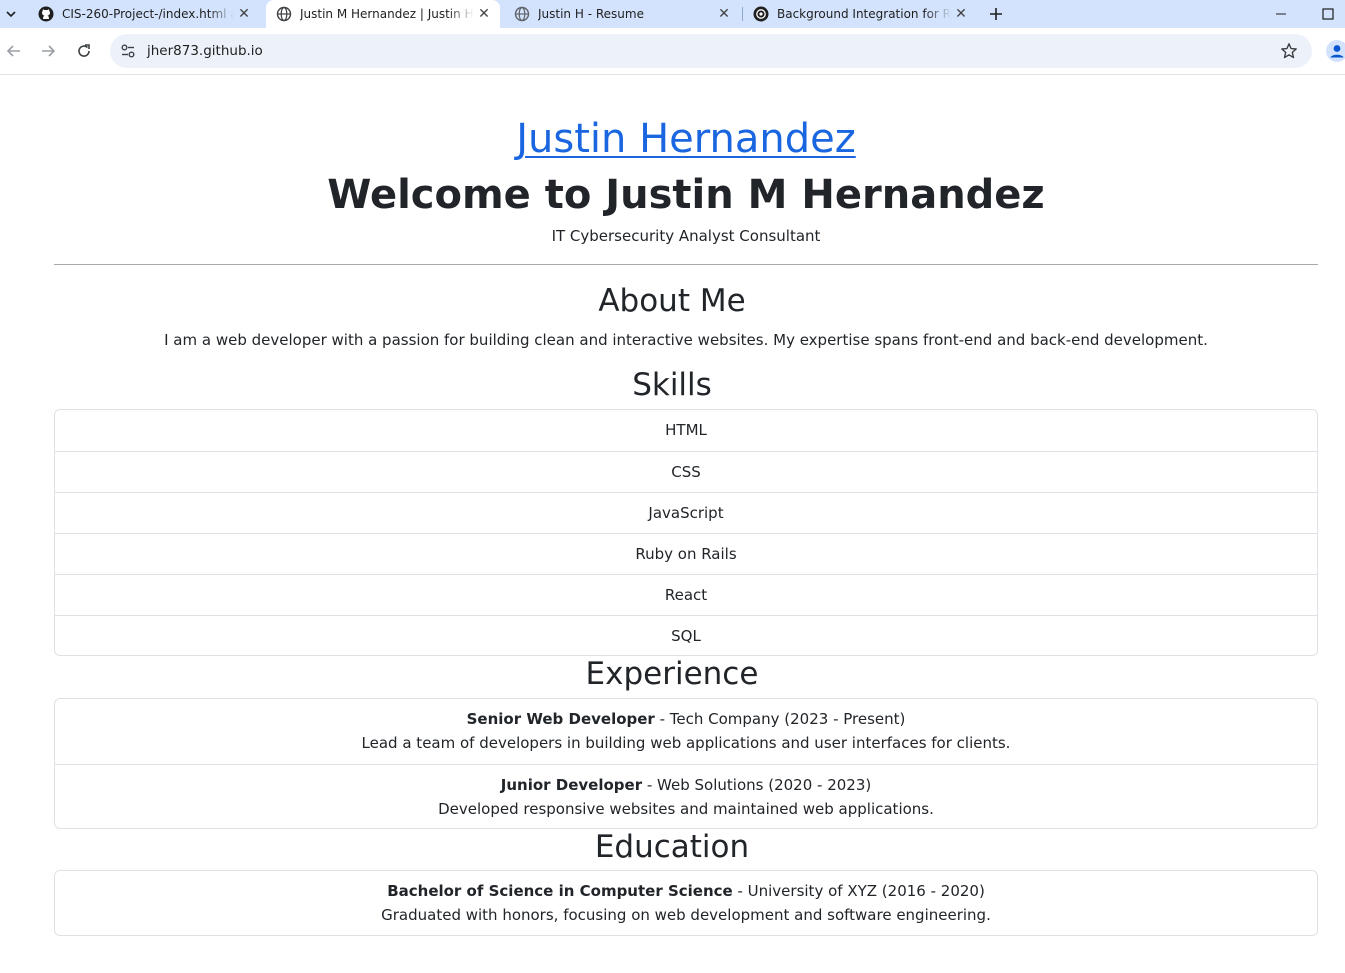  I want to click on profile-avatar-icon, so click(1335, 51).